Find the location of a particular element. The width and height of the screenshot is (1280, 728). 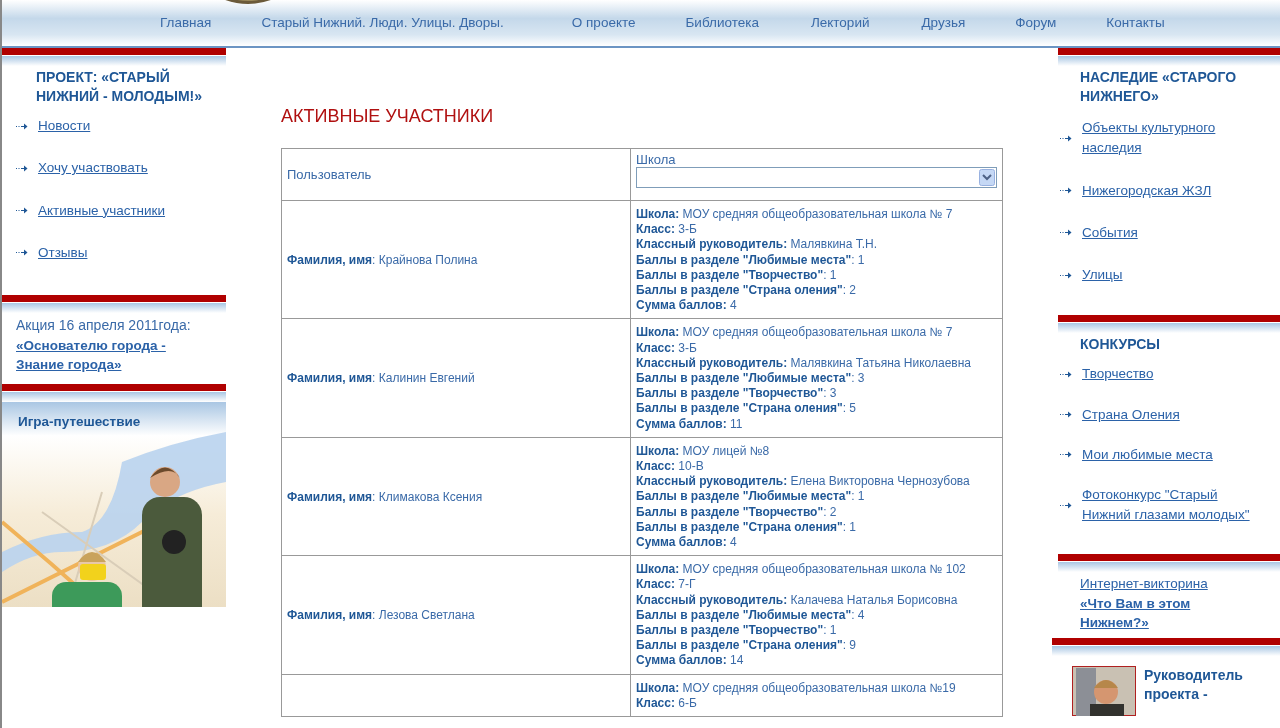

participant-detail: Баллы в разделе "Страна оления": 2 is located at coordinates (747, 291).